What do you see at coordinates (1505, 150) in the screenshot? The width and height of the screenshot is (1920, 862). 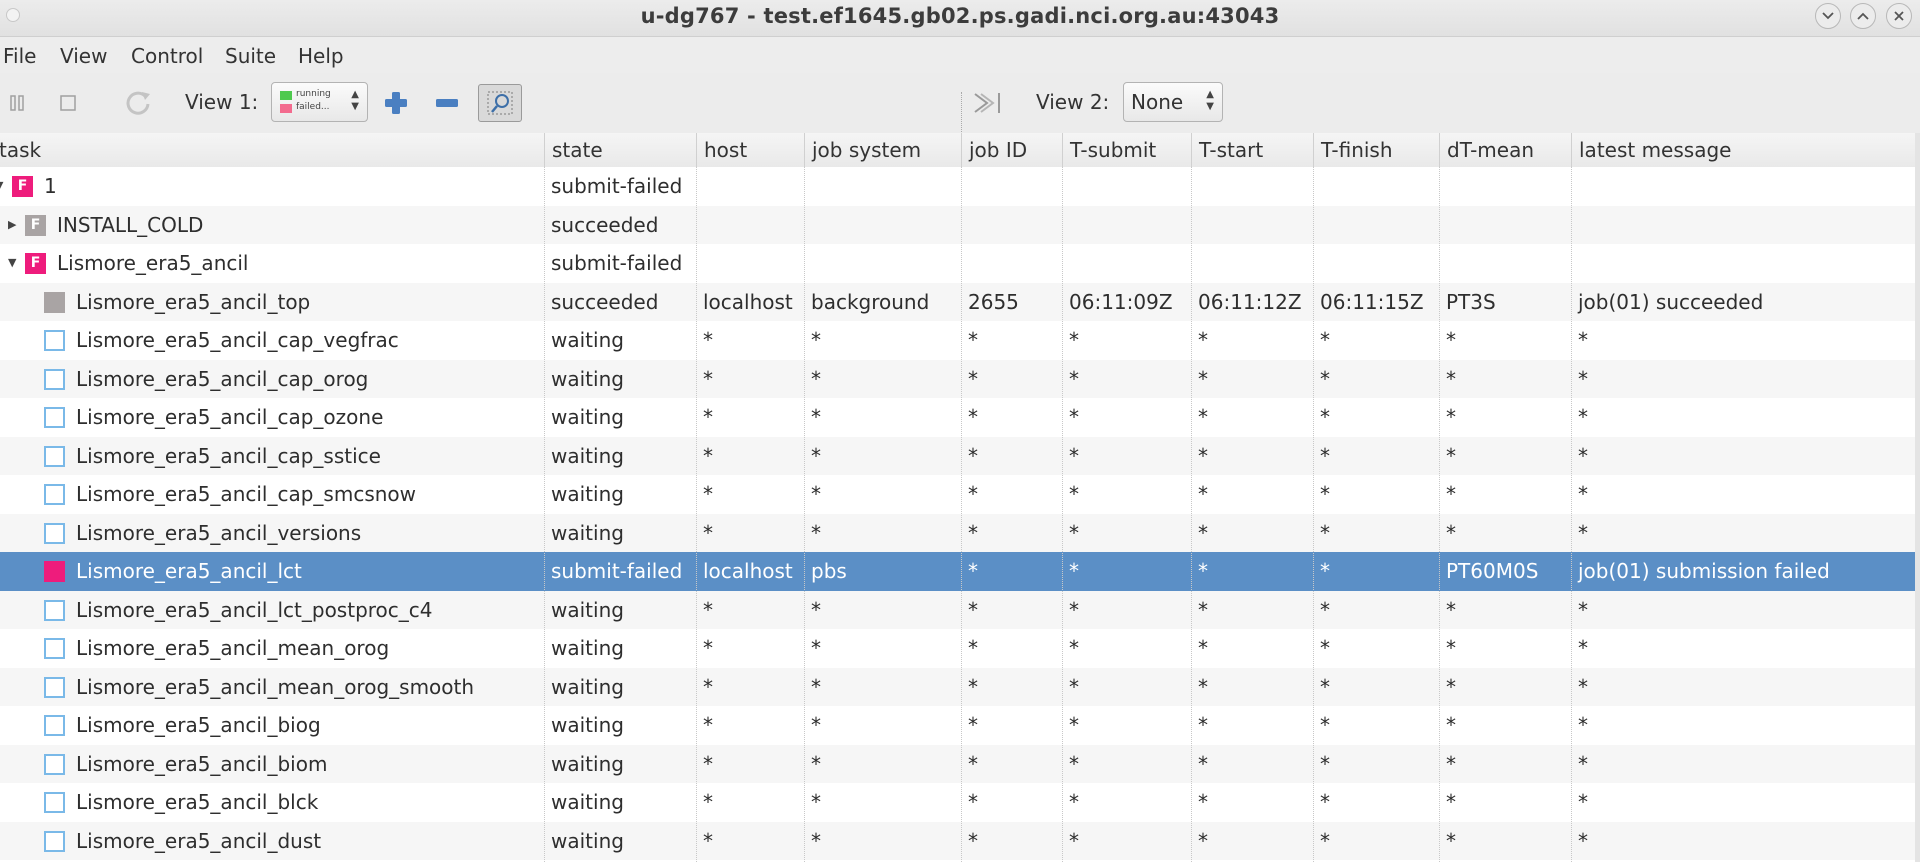 I see `column-header-dt-mean: dT-mean` at bounding box center [1505, 150].